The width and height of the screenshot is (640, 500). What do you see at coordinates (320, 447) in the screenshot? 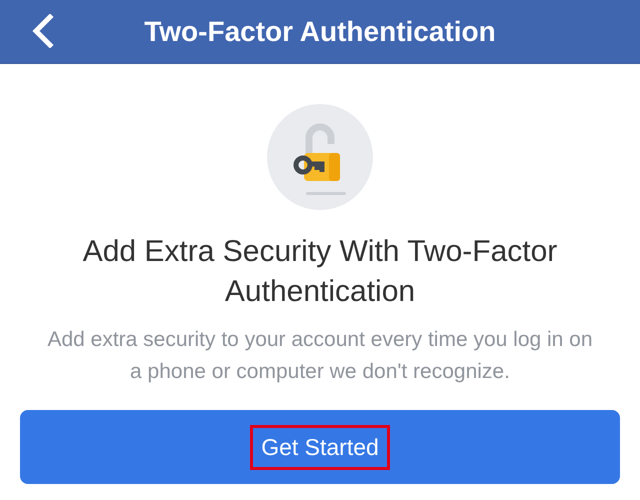
I see `get-started-button: Get Started` at bounding box center [320, 447].